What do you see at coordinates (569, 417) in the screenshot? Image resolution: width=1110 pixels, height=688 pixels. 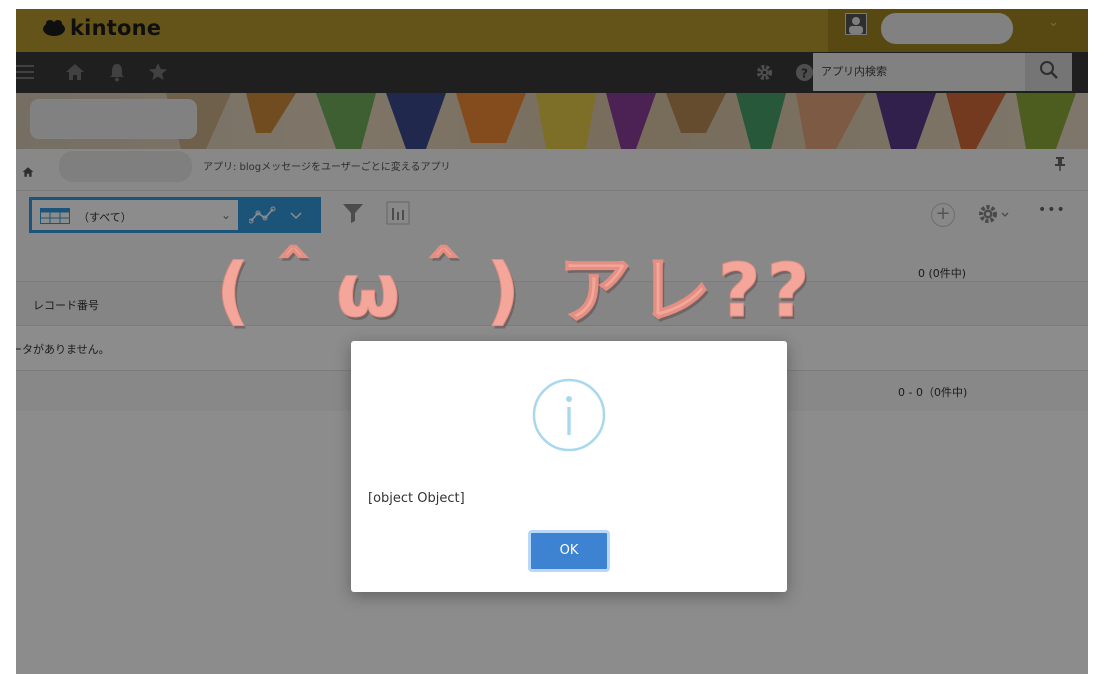 I see `info-icon` at bounding box center [569, 417].